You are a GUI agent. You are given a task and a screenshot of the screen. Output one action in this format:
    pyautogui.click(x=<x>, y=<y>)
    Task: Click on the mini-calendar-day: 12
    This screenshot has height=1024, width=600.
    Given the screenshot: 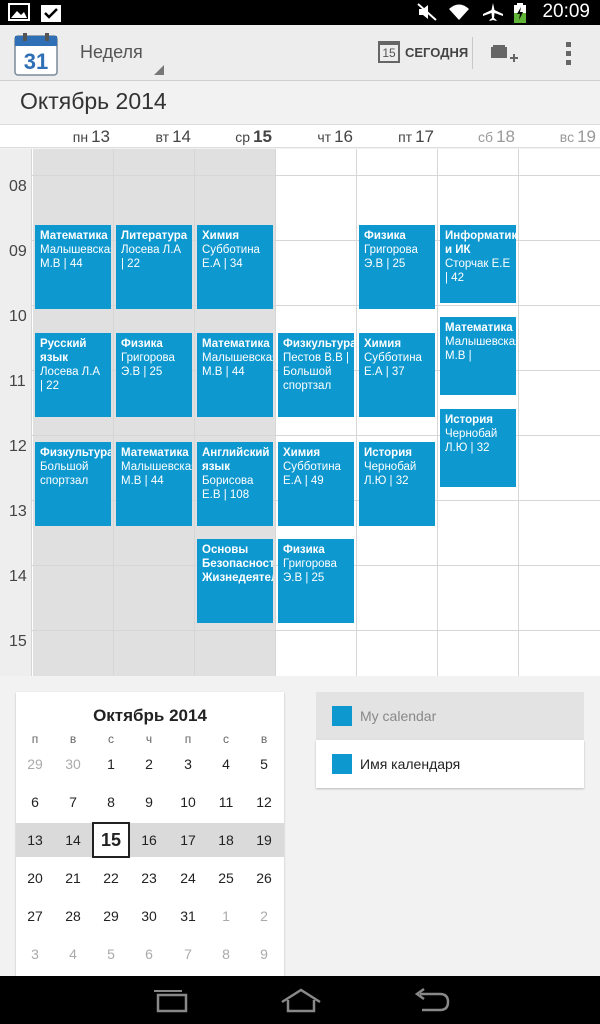 What is the action you would take?
    pyautogui.click(x=264, y=802)
    